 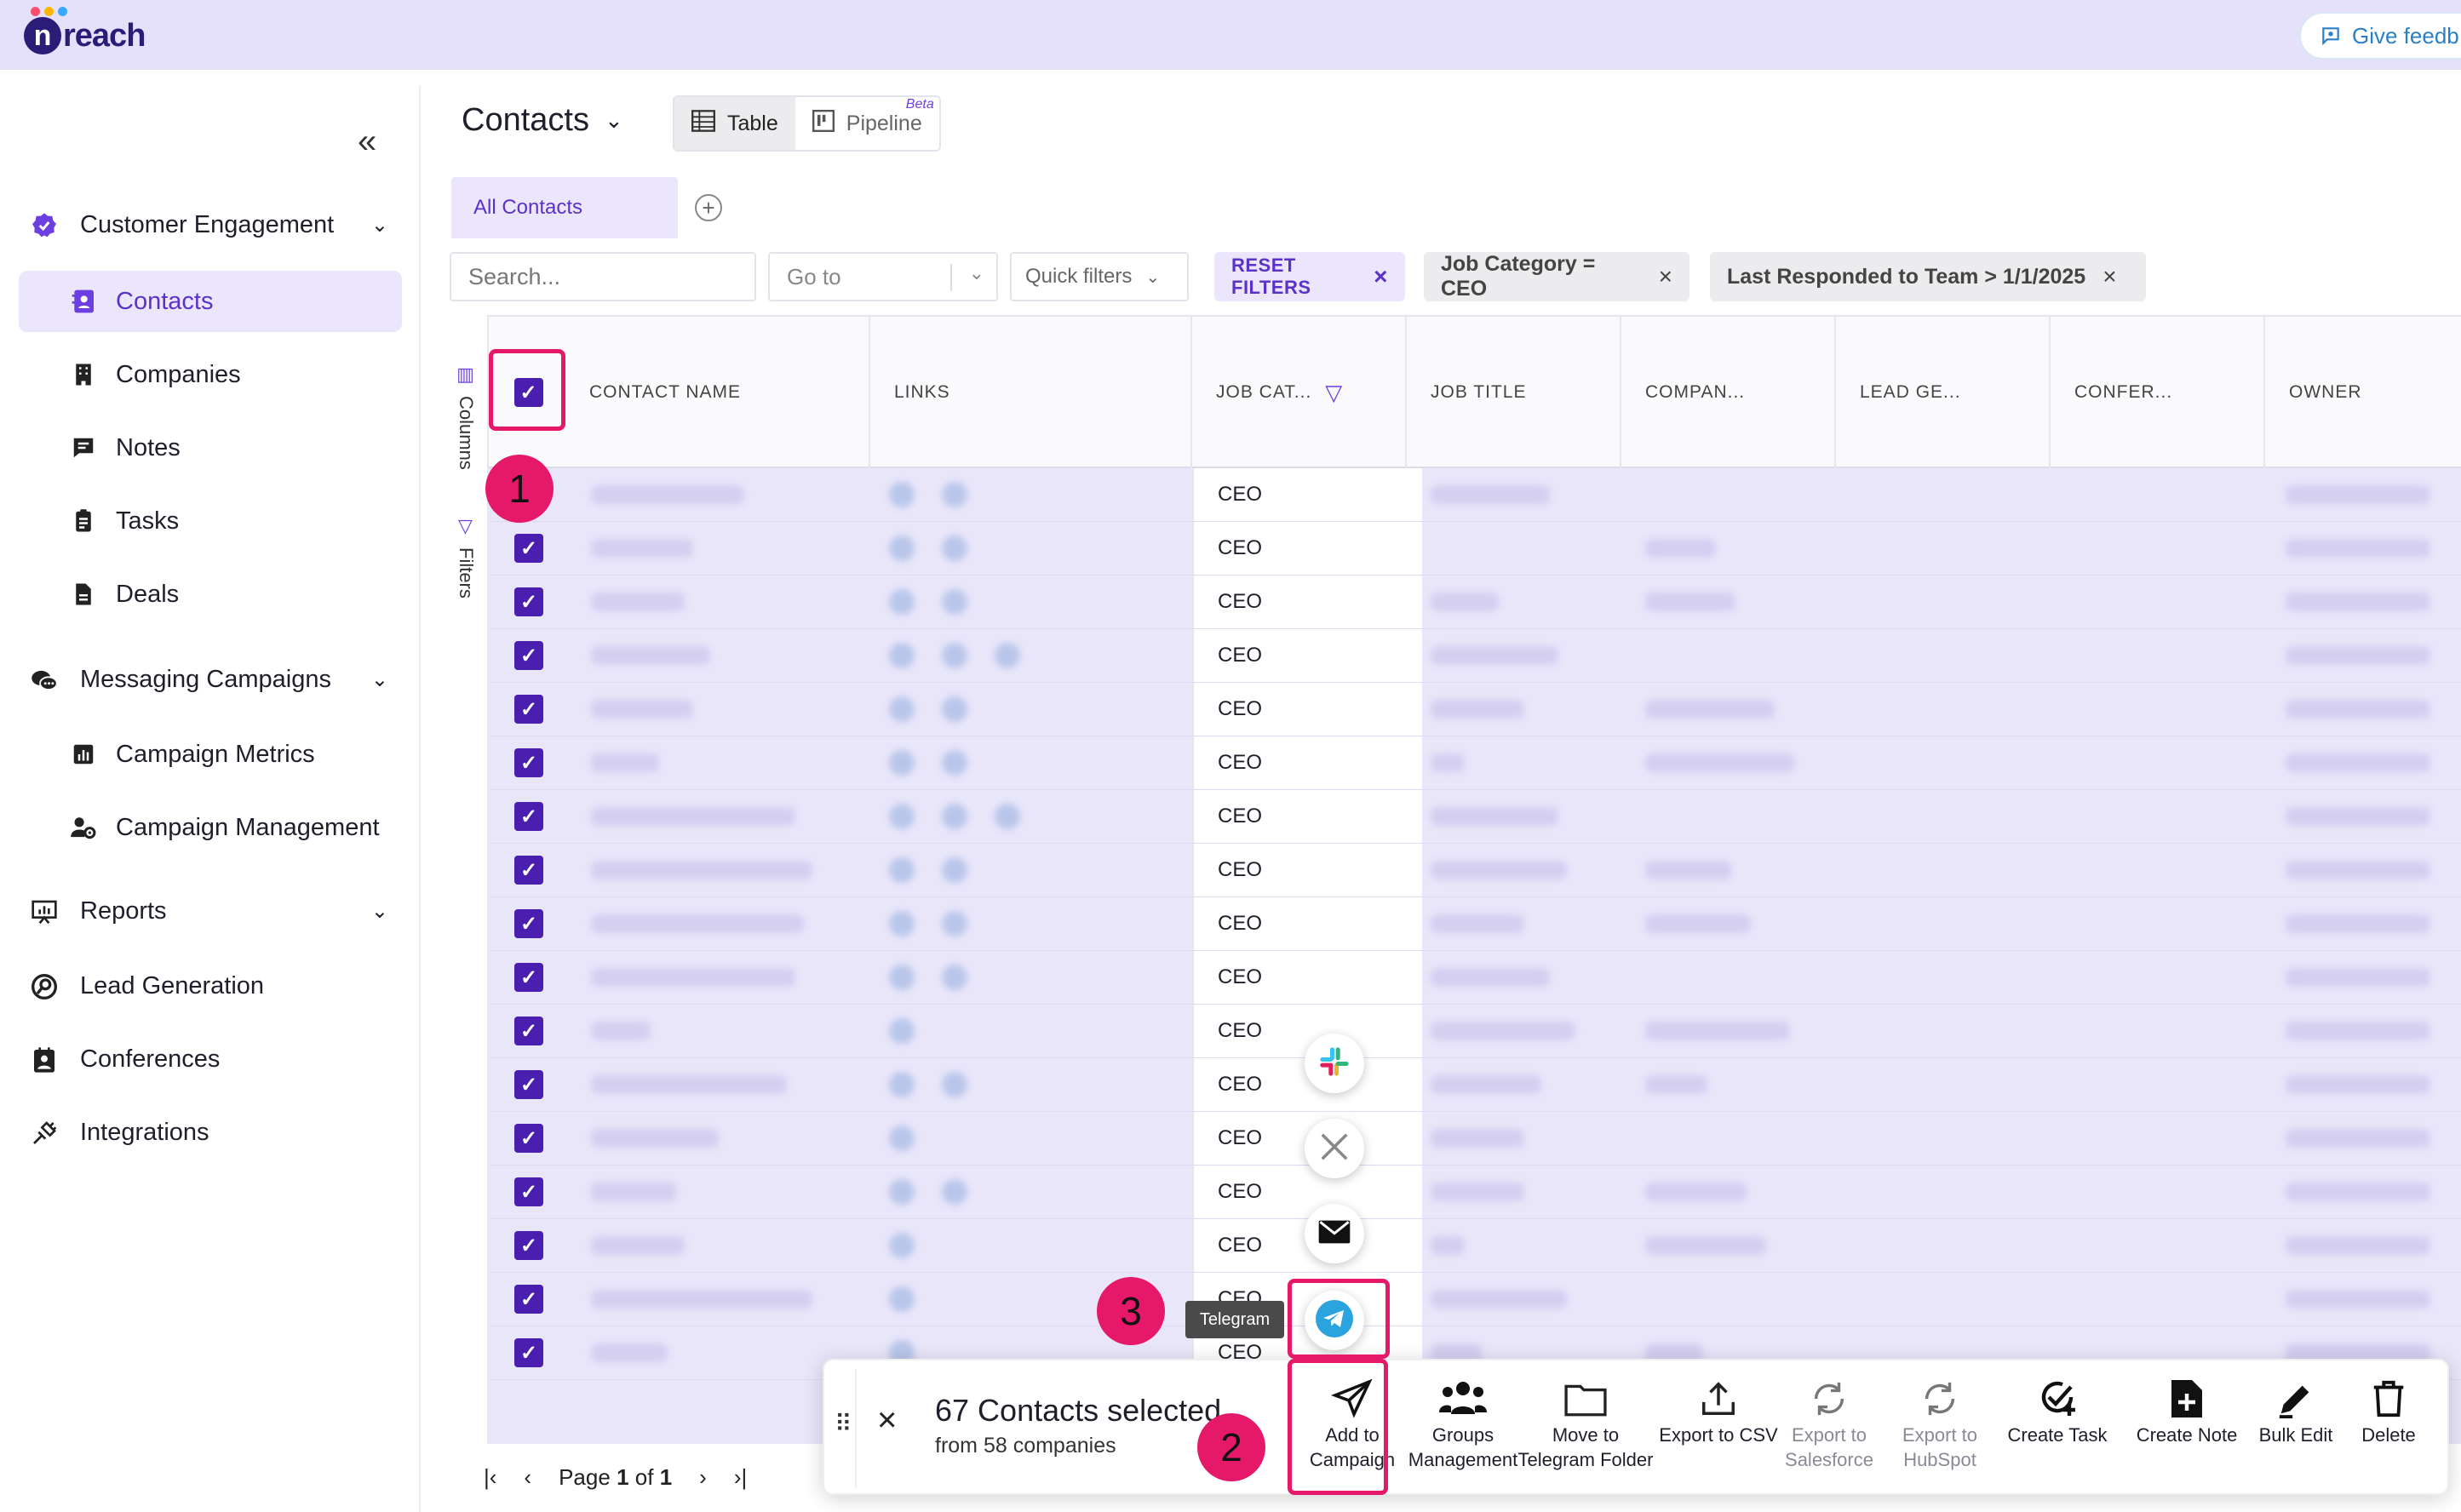 What do you see at coordinates (210, 447) in the screenshot?
I see `sidebar-item-notes: Notes` at bounding box center [210, 447].